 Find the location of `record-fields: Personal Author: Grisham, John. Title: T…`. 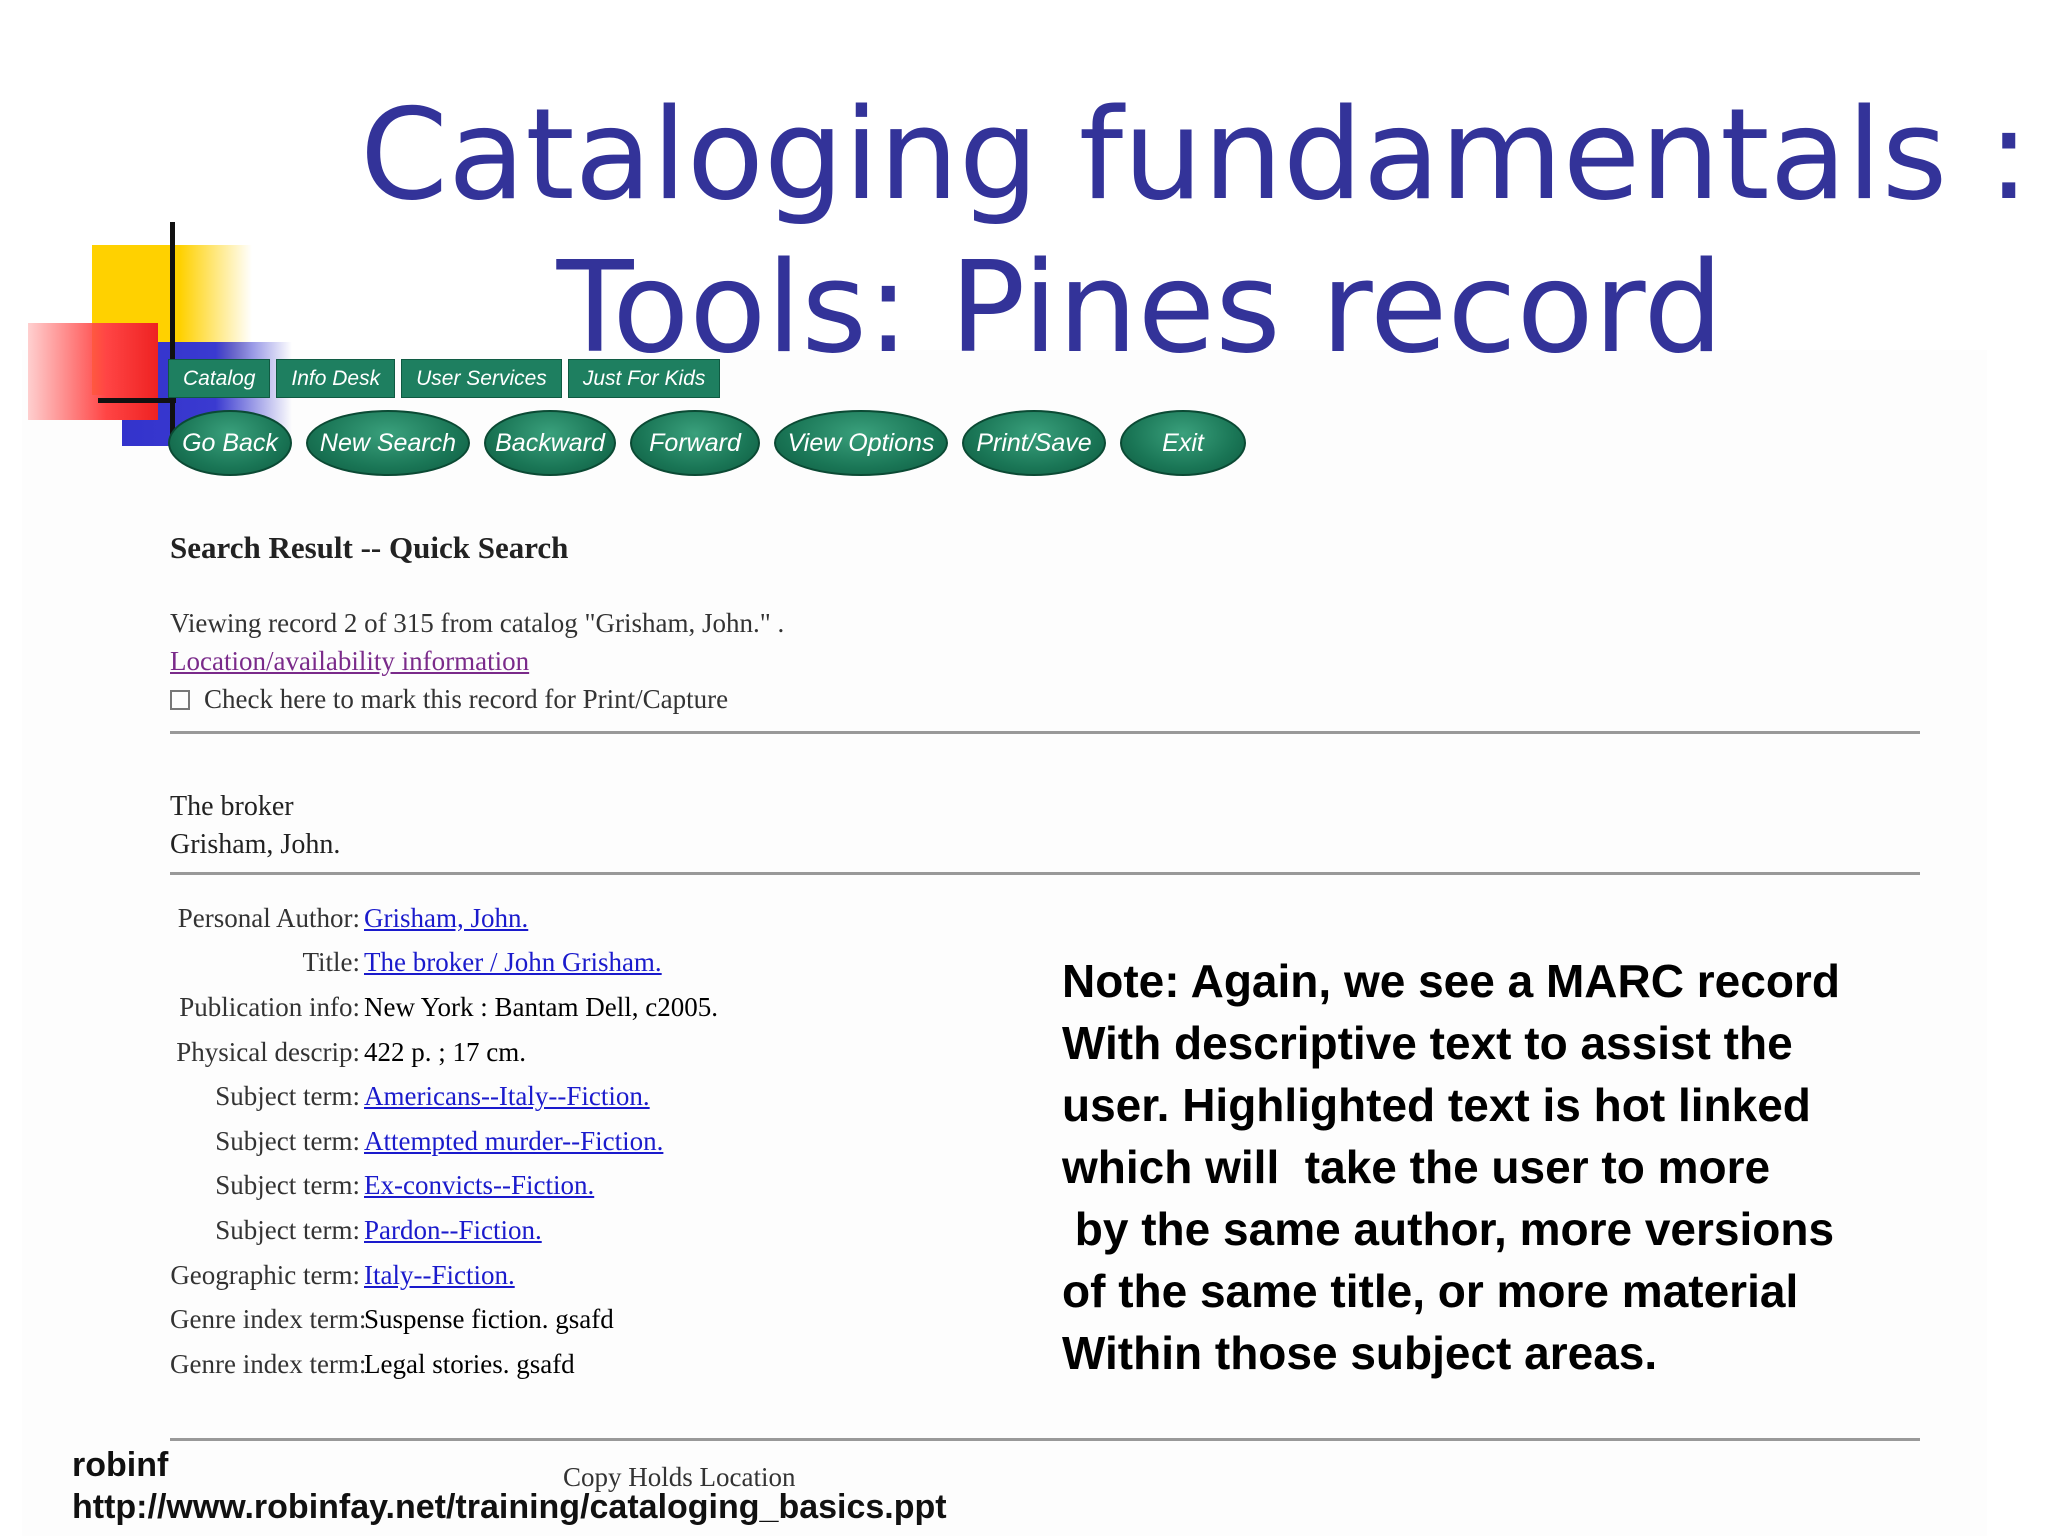

record-fields: Personal Author: Grisham, John. Title: T… is located at coordinates (444, 1141).